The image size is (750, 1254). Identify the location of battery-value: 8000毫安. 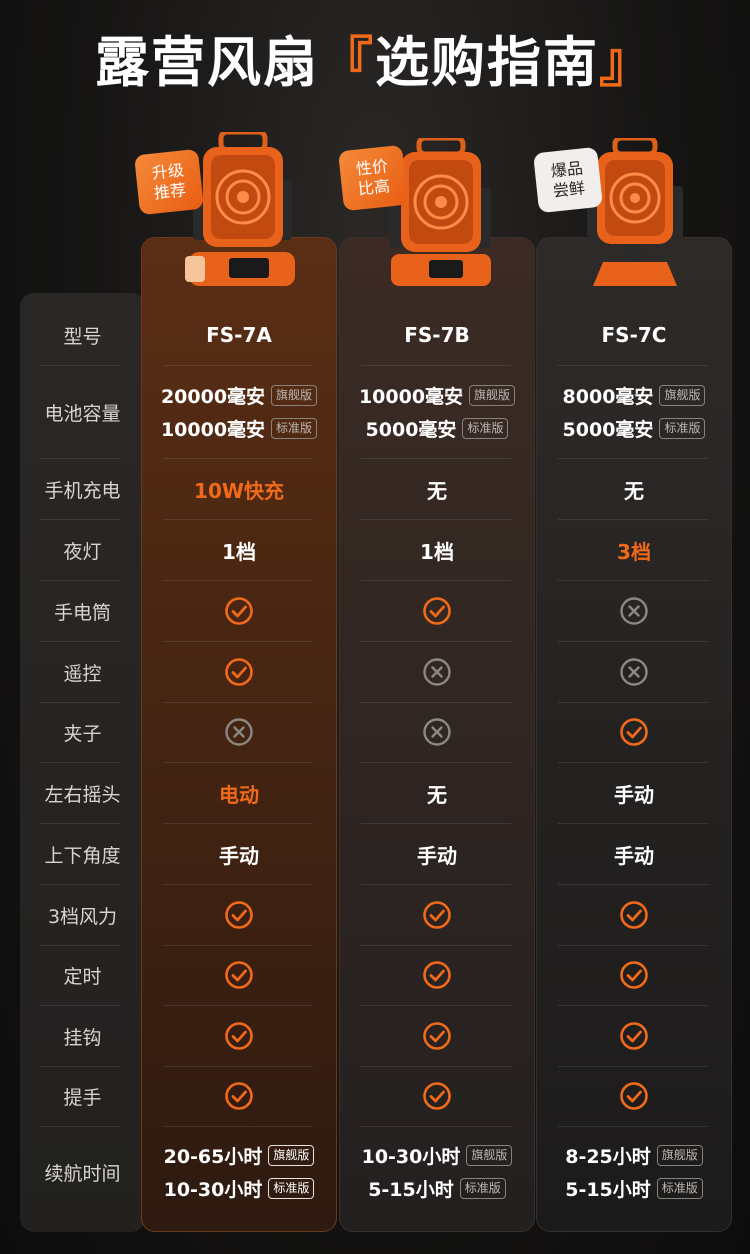
(608, 397).